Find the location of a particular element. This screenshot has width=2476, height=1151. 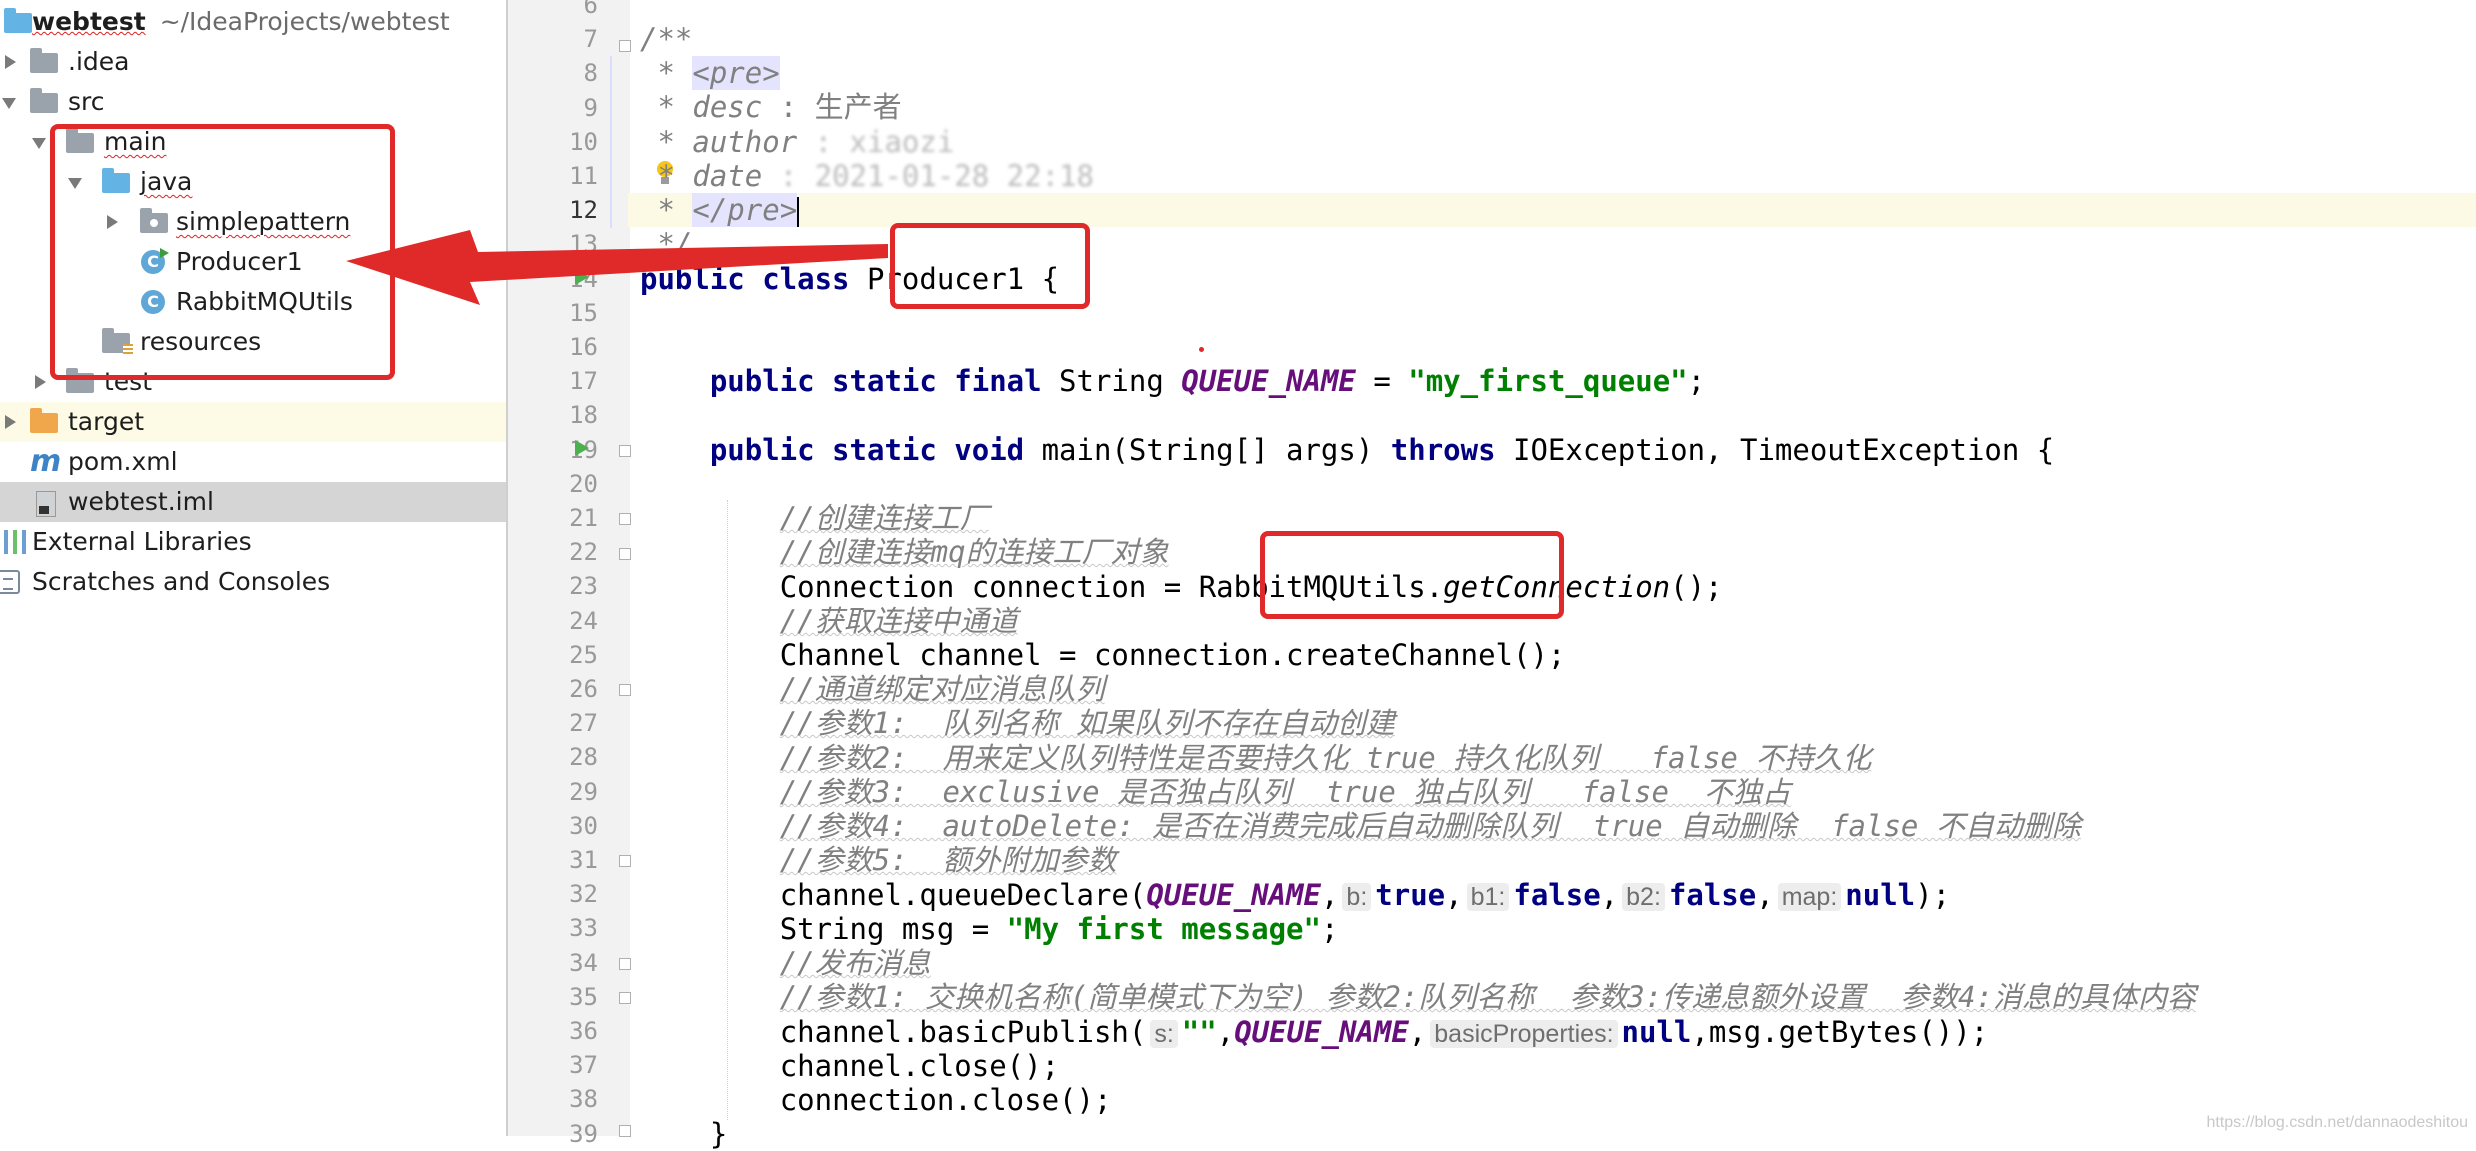

watermark: https://blog.csdn.net/dannaodeshitou is located at coordinates (2337, 1122).